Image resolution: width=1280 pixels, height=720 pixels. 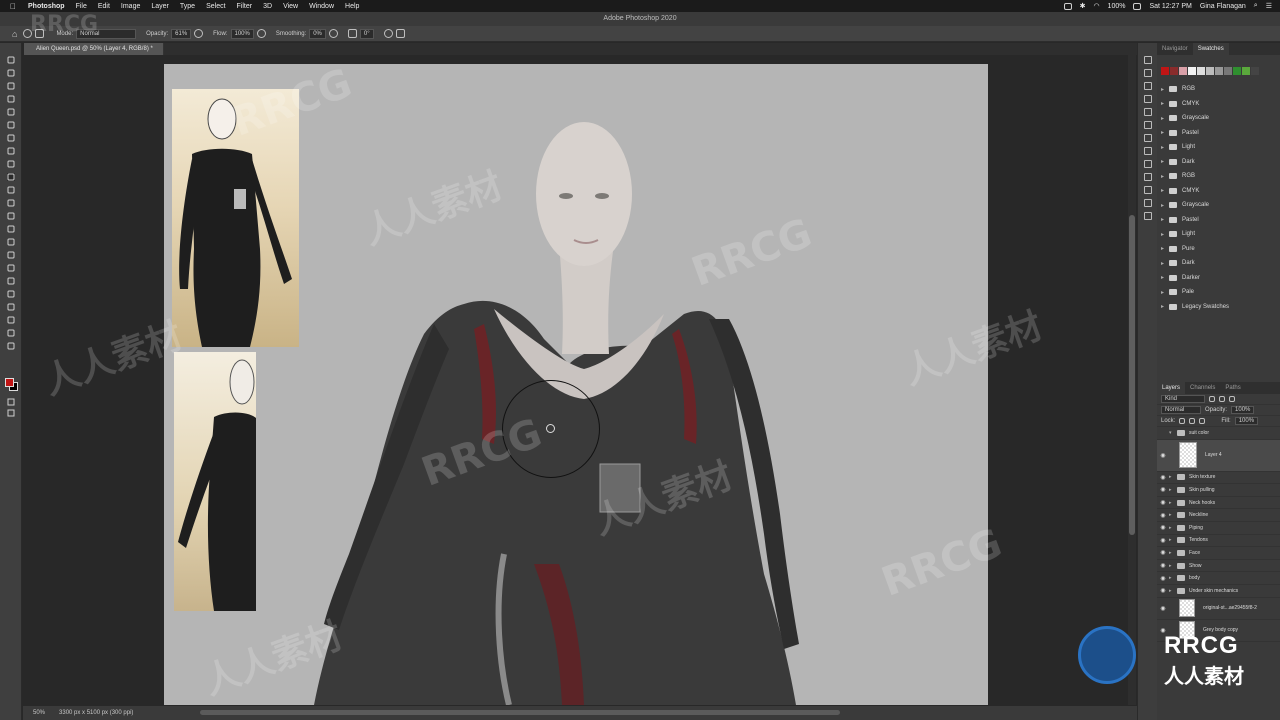 I want to click on quick-select-tool-icon, so click(x=11, y=112).